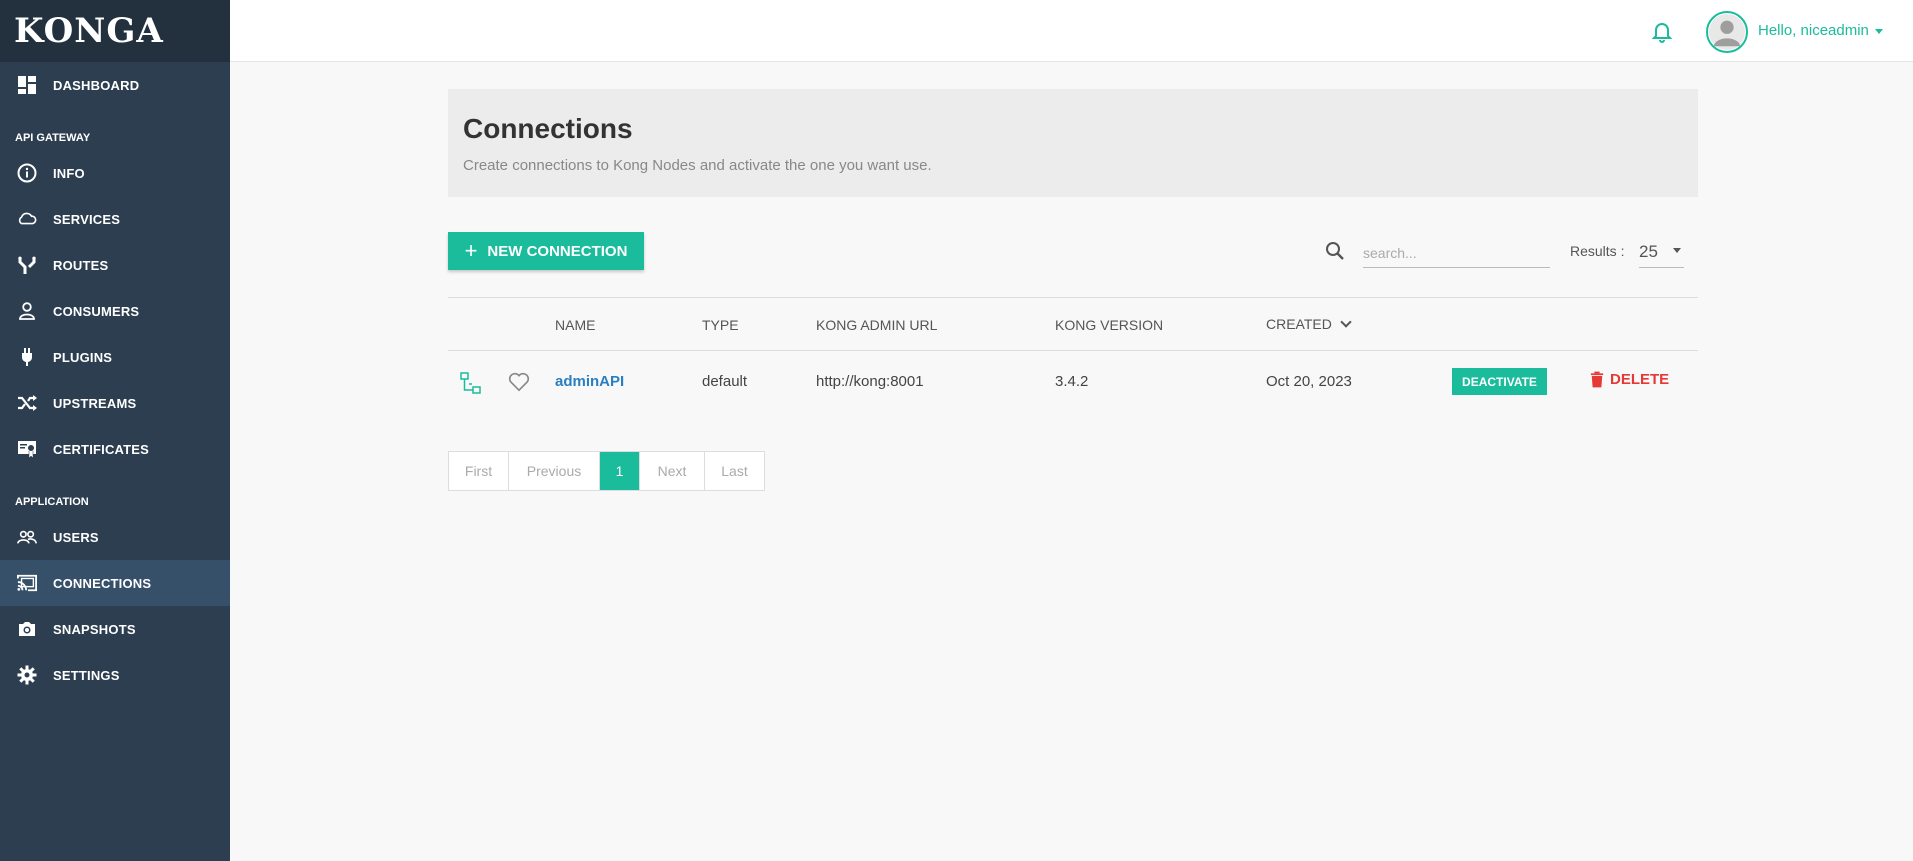  I want to click on cast-icon, so click(27, 583).